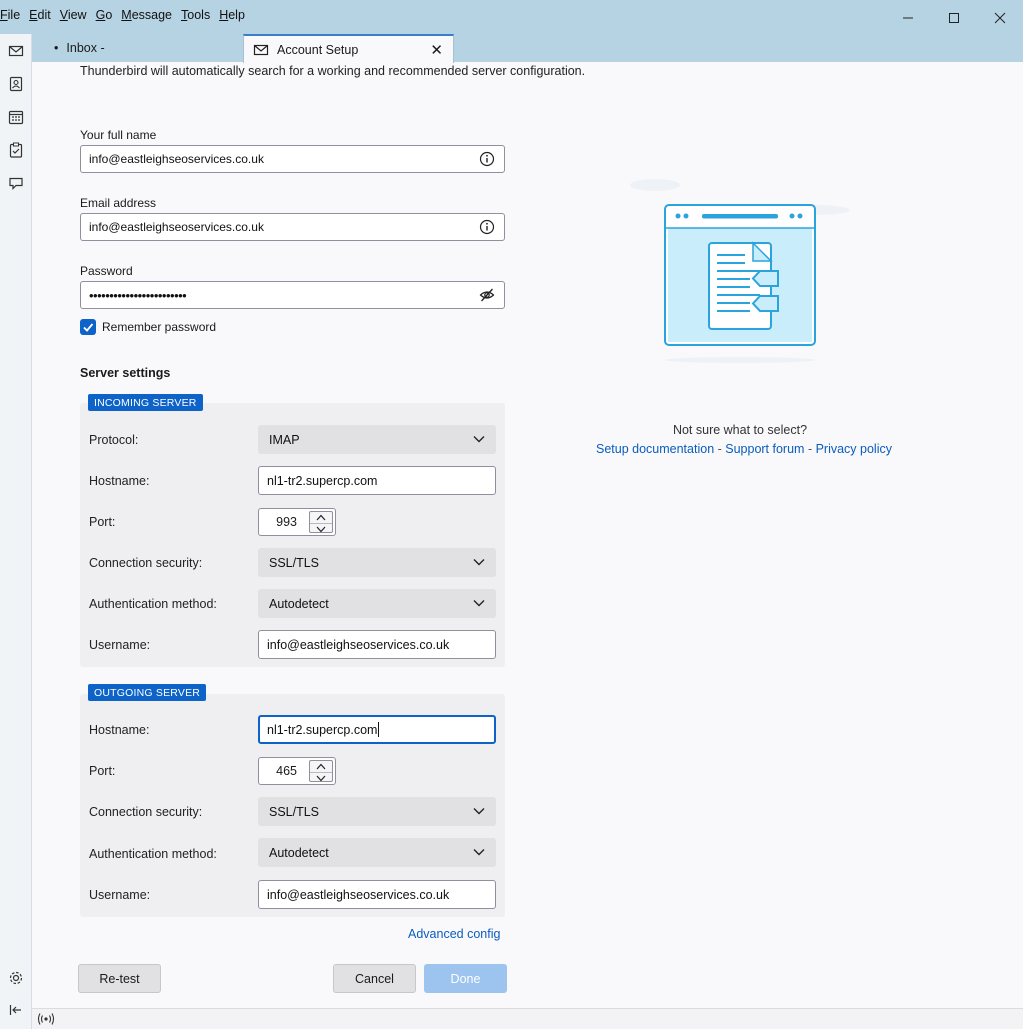 Image resolution: width=1023 pixels, height=1029 pixels. Describe the element at coordinates (120, 895) in the screenshot. I see `outgoing-username-label: Username:` at that location.